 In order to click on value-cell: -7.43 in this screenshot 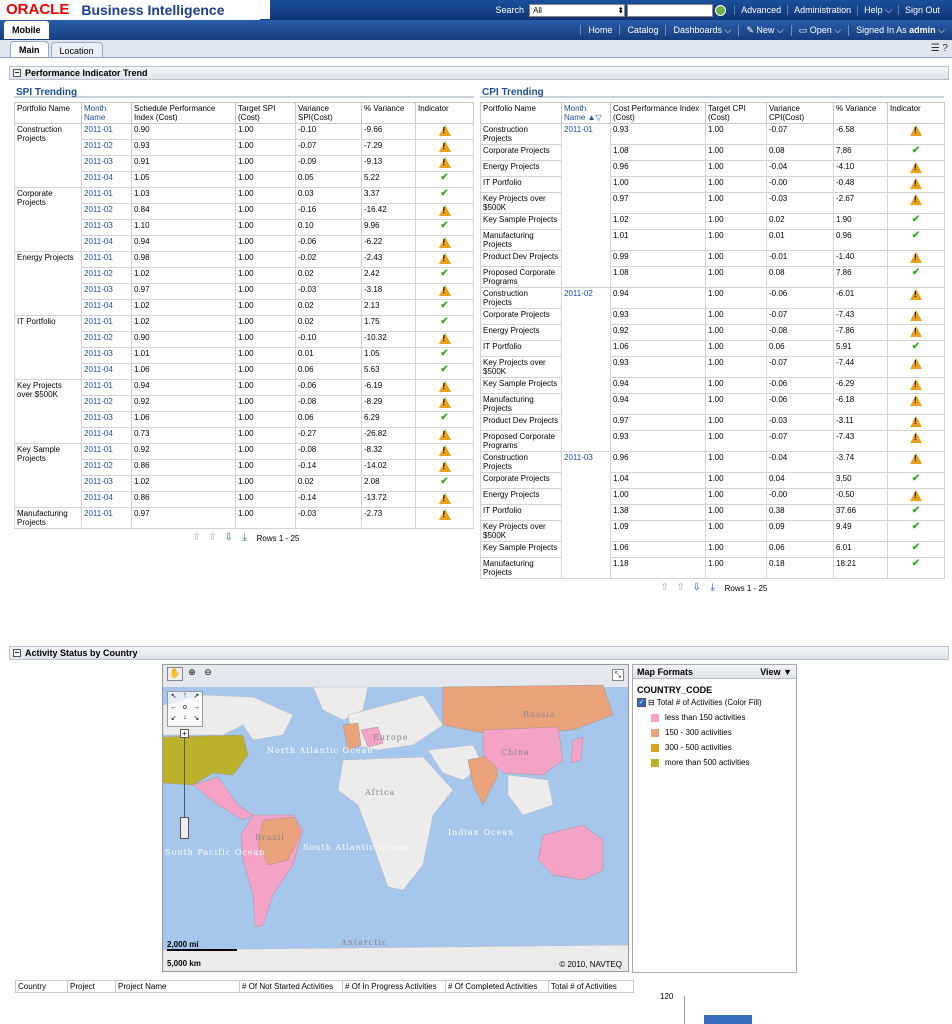, I will do `click(860, 441)`.